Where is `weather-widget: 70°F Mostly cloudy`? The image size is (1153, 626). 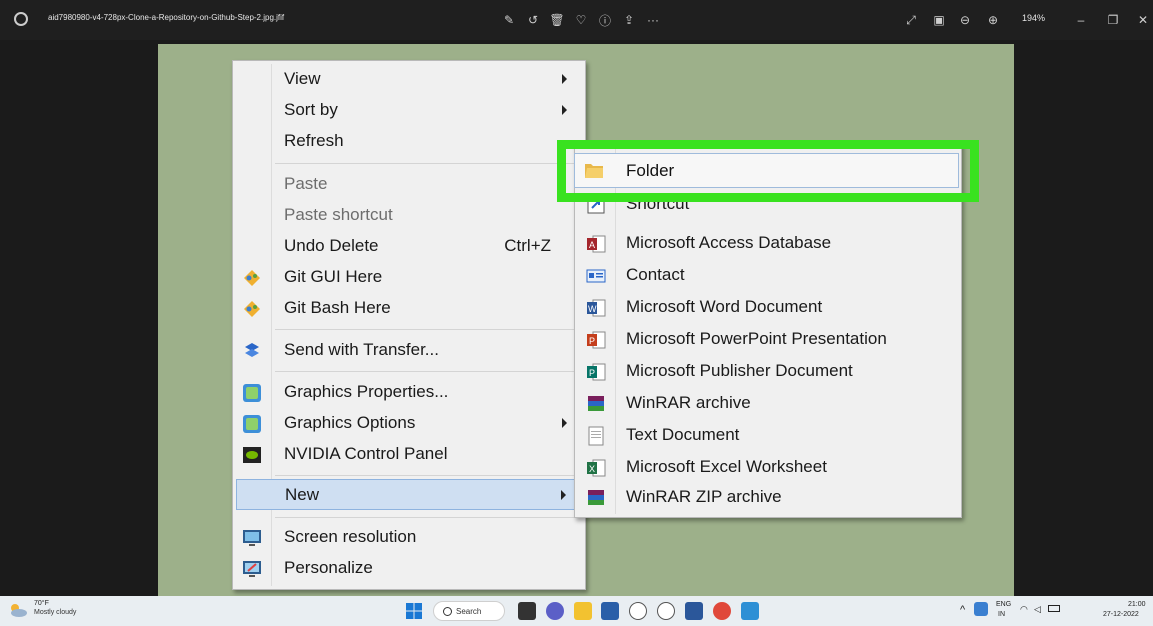
weather-widget: 70°F Mostly cloudy is located at coordinates (42, 612).